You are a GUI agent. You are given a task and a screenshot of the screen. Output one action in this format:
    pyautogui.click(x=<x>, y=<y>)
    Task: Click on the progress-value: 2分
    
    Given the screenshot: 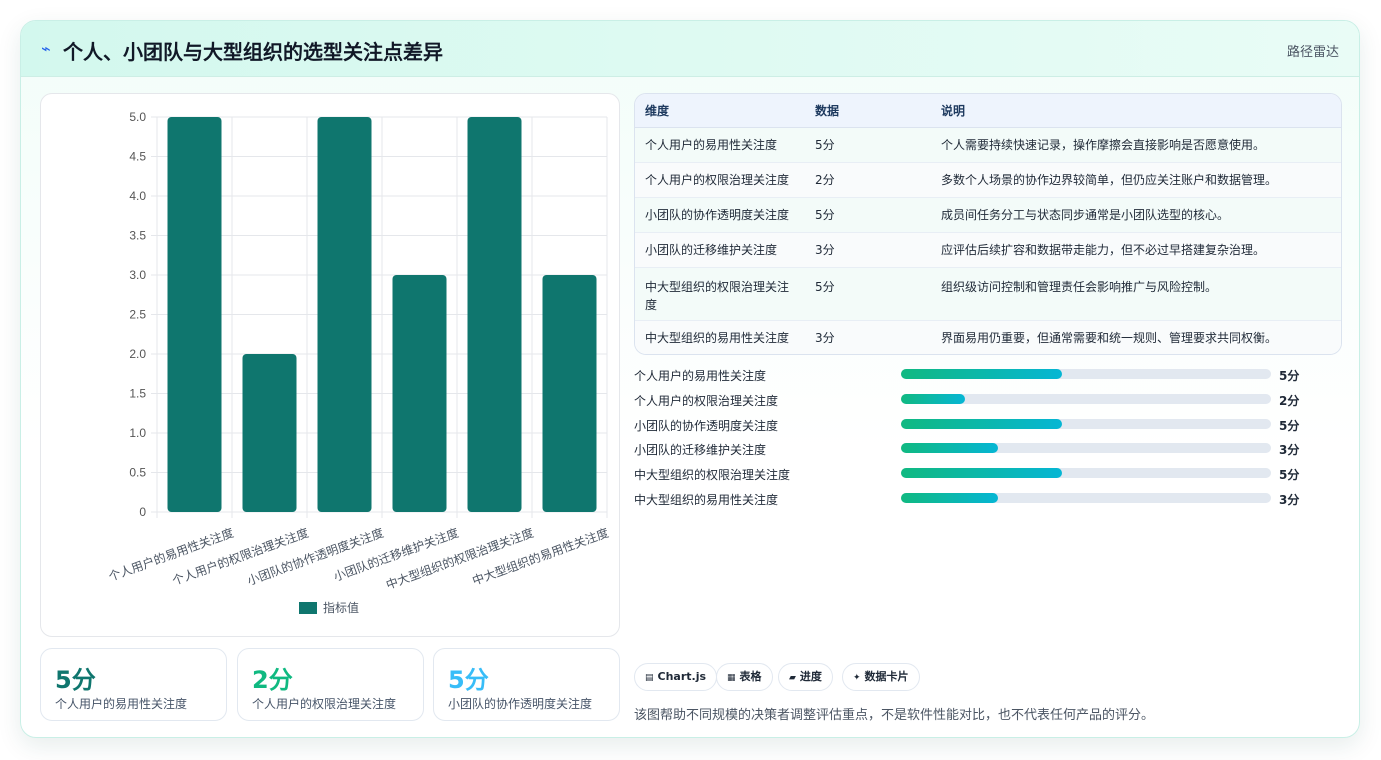 What is the action you would take?
    pyautogui.click(x=1289, y=400)
    